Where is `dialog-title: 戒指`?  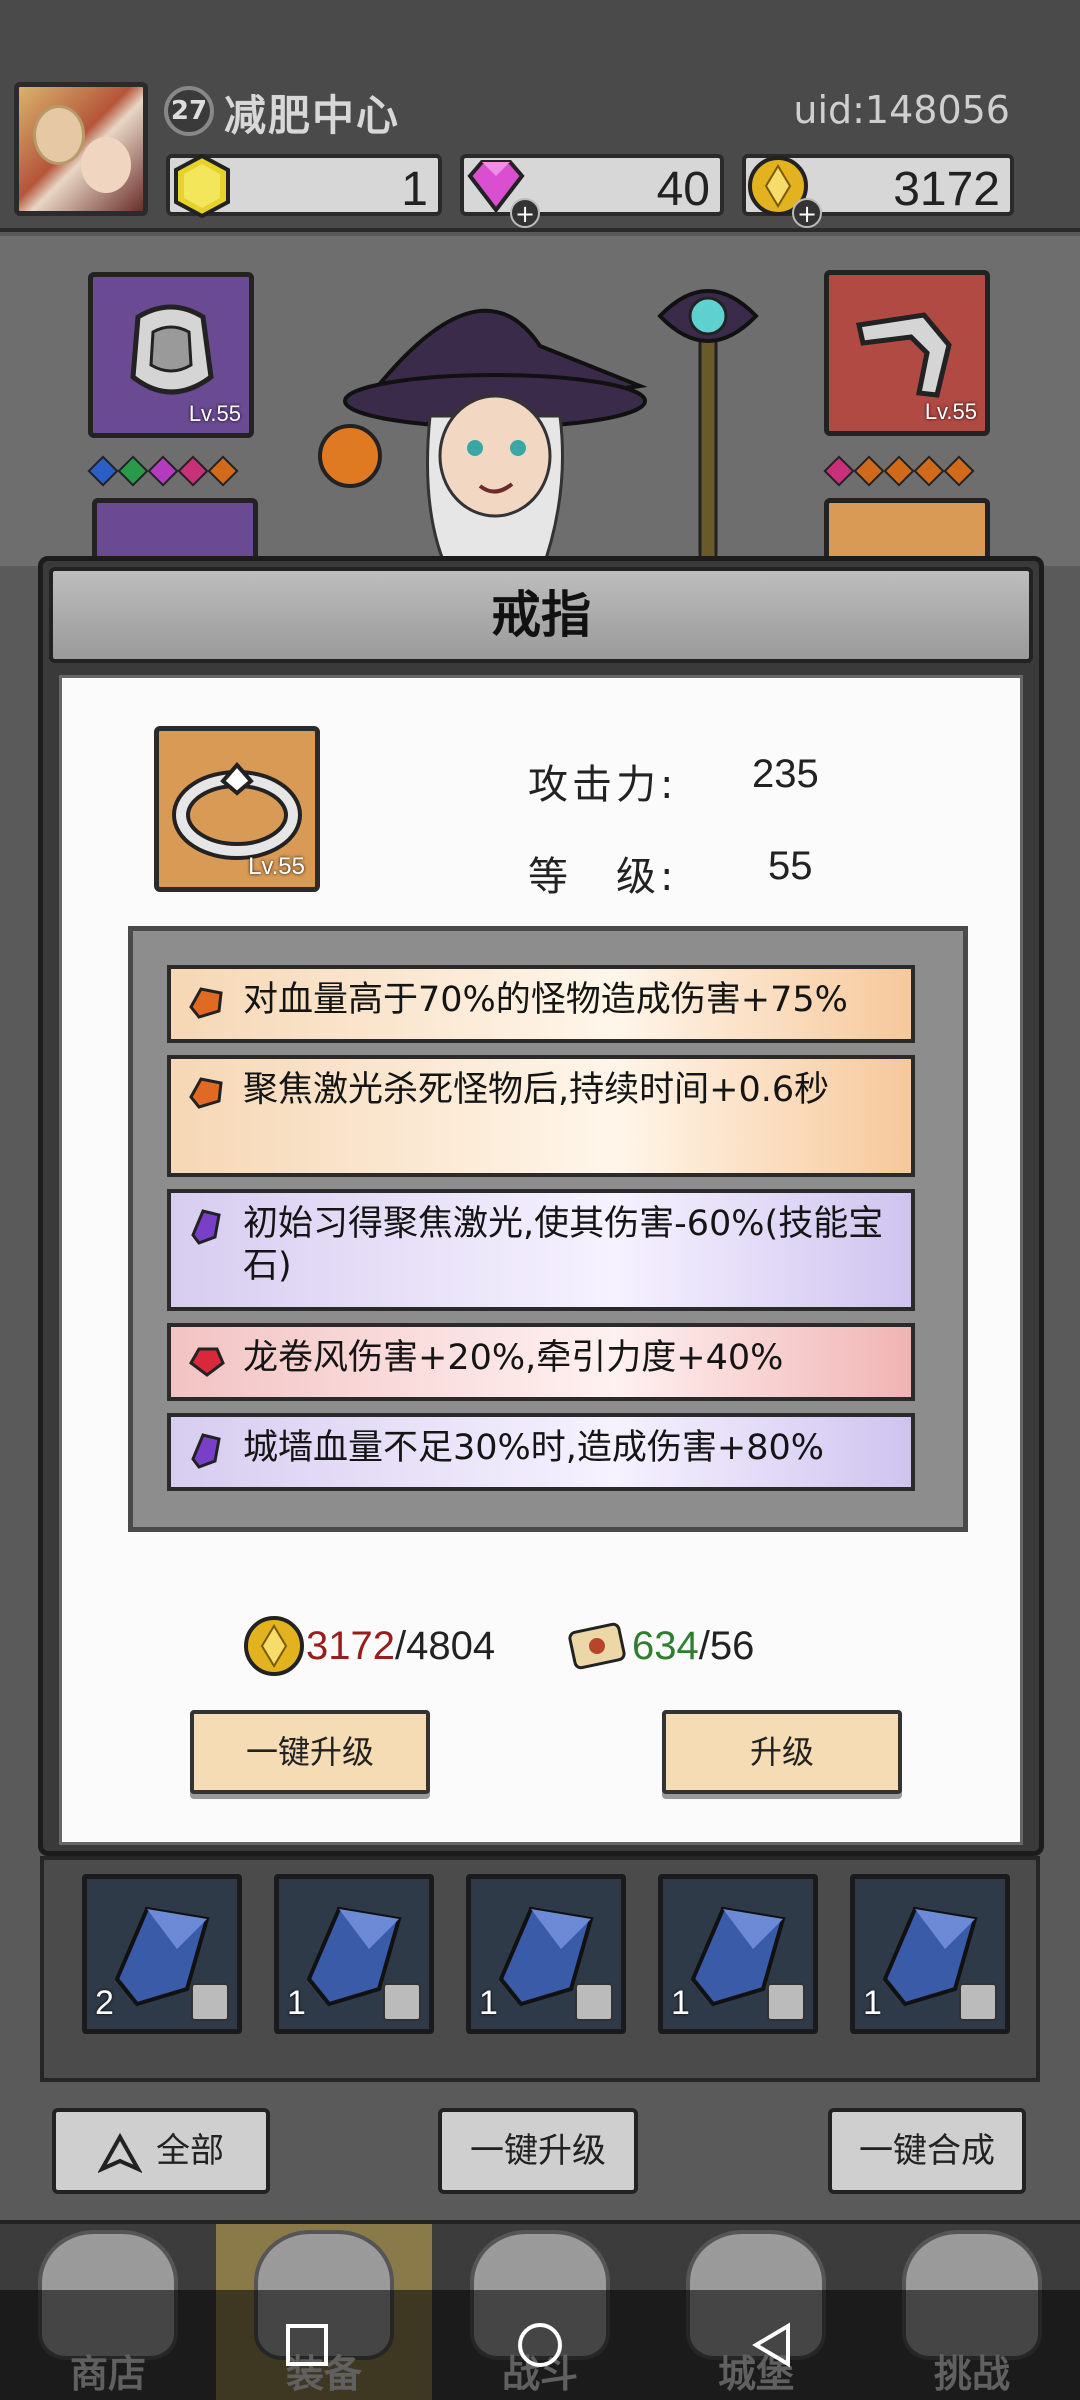 dialog-title: 戒指 is located at coordinates (541, 615).